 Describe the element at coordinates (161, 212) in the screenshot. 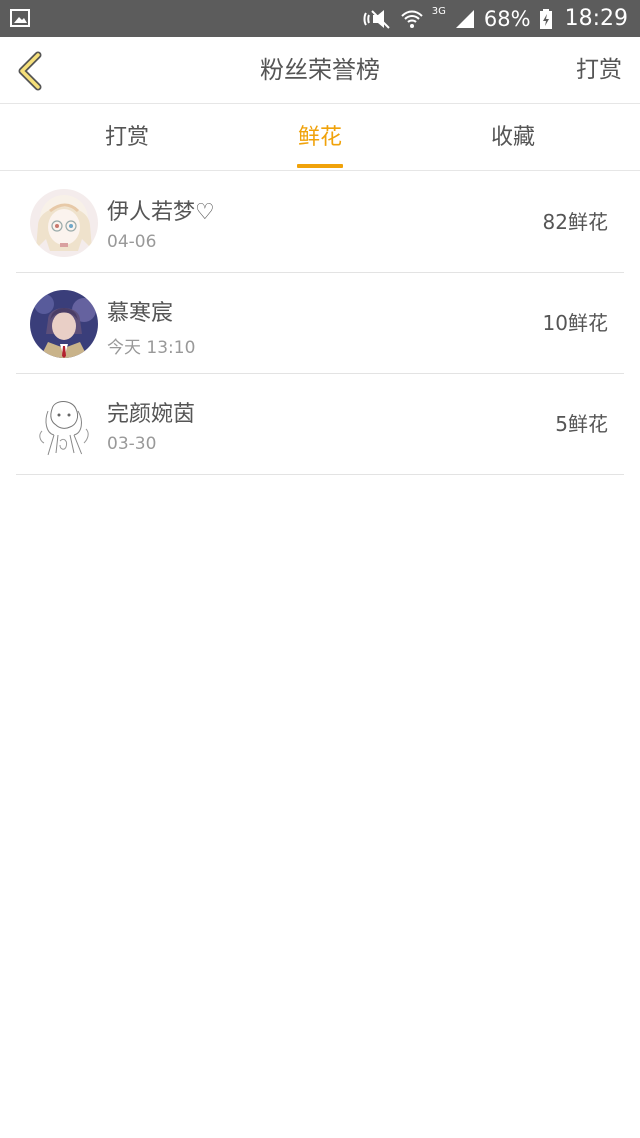

I see `fan-name: 伊人若梦♡` at that location.